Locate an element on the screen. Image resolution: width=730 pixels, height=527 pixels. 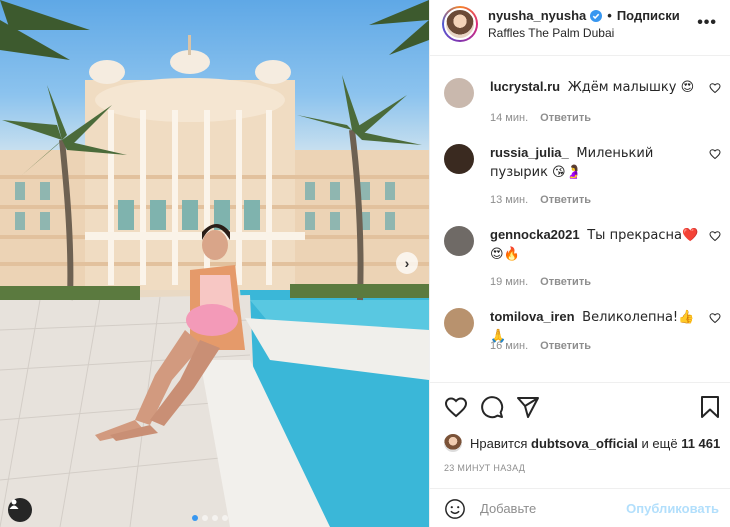
add-comment-input is located at coordinates (545, 508).